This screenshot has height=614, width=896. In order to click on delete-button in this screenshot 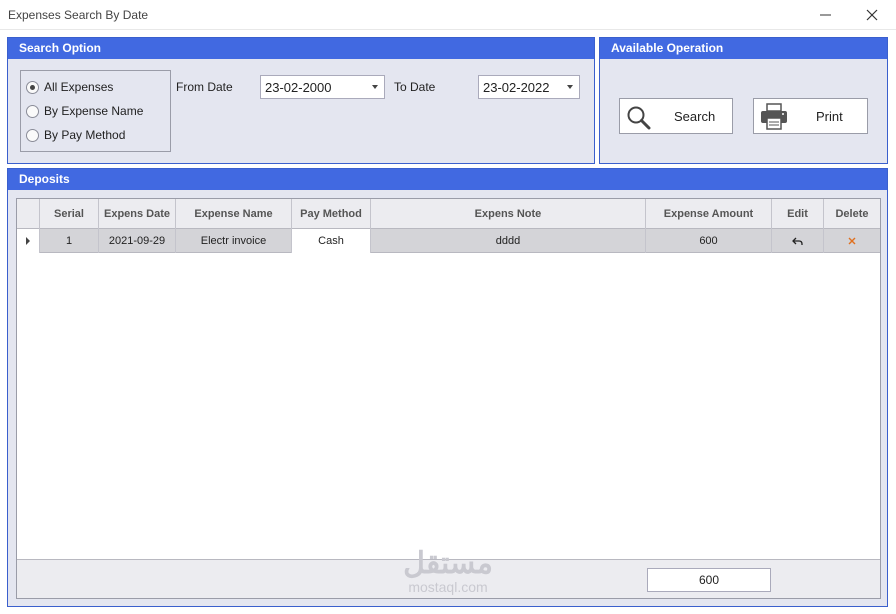, I will do `click(852, 241)`.